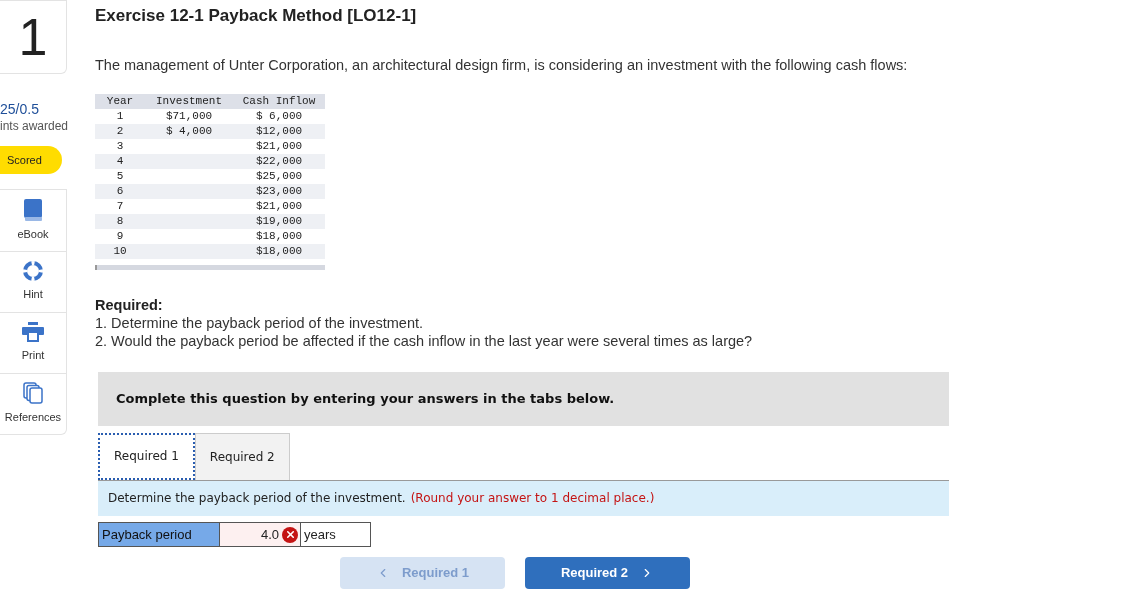 The image size is (1126, 589). I want to click on tab: Required 2, so click(242, 456).